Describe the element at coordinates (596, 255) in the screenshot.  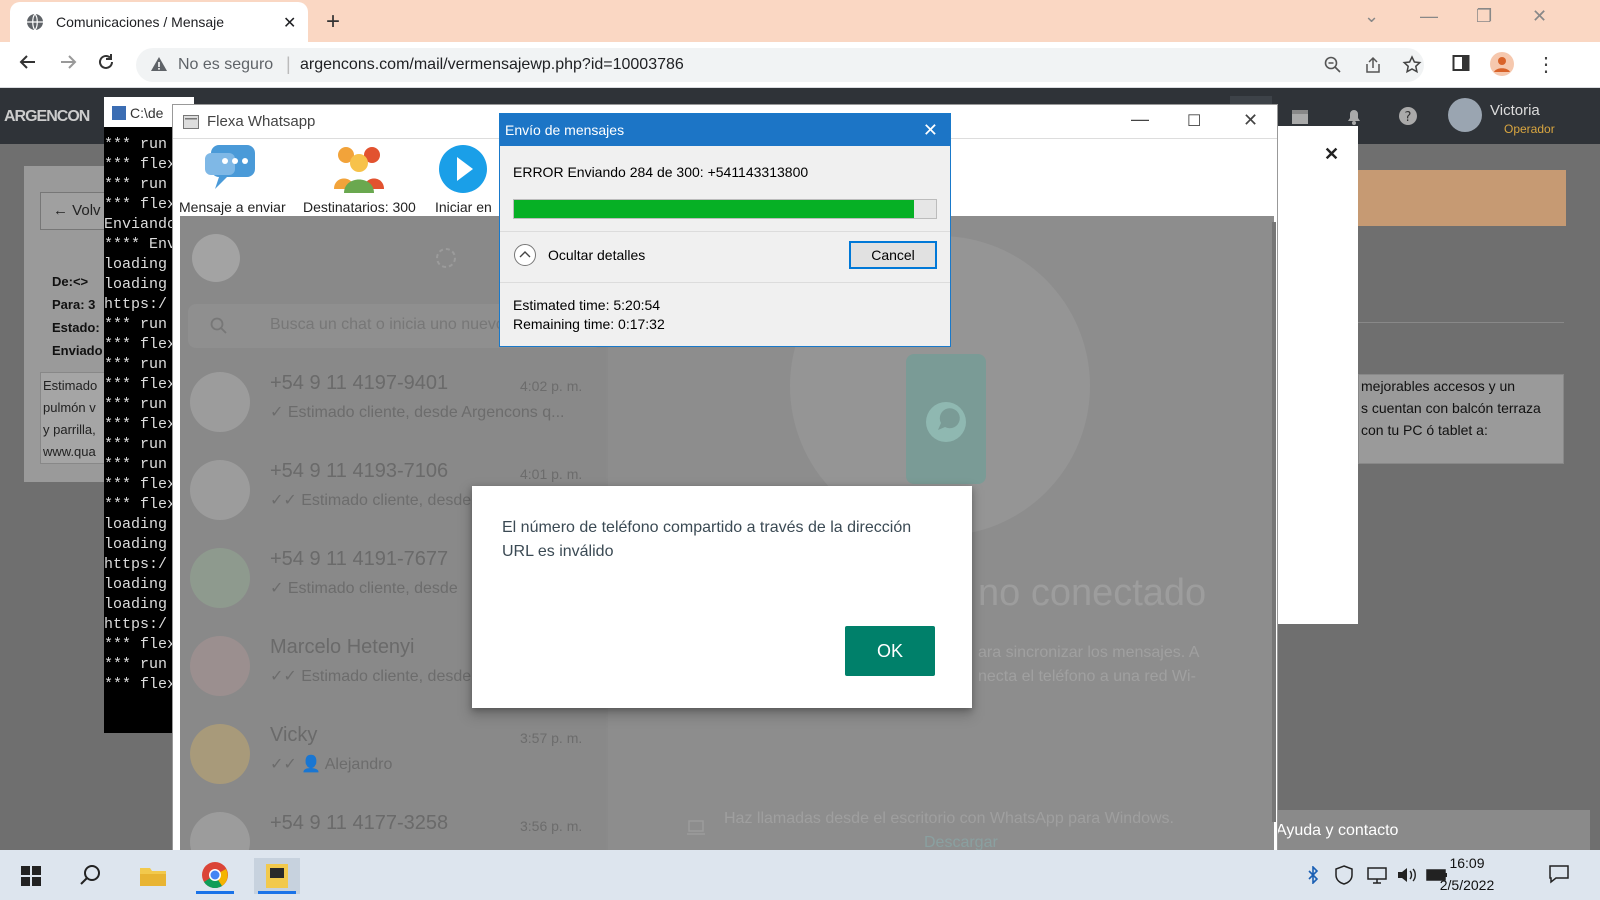
I see `details-toggle-label: Ocultar detalles` at that location.